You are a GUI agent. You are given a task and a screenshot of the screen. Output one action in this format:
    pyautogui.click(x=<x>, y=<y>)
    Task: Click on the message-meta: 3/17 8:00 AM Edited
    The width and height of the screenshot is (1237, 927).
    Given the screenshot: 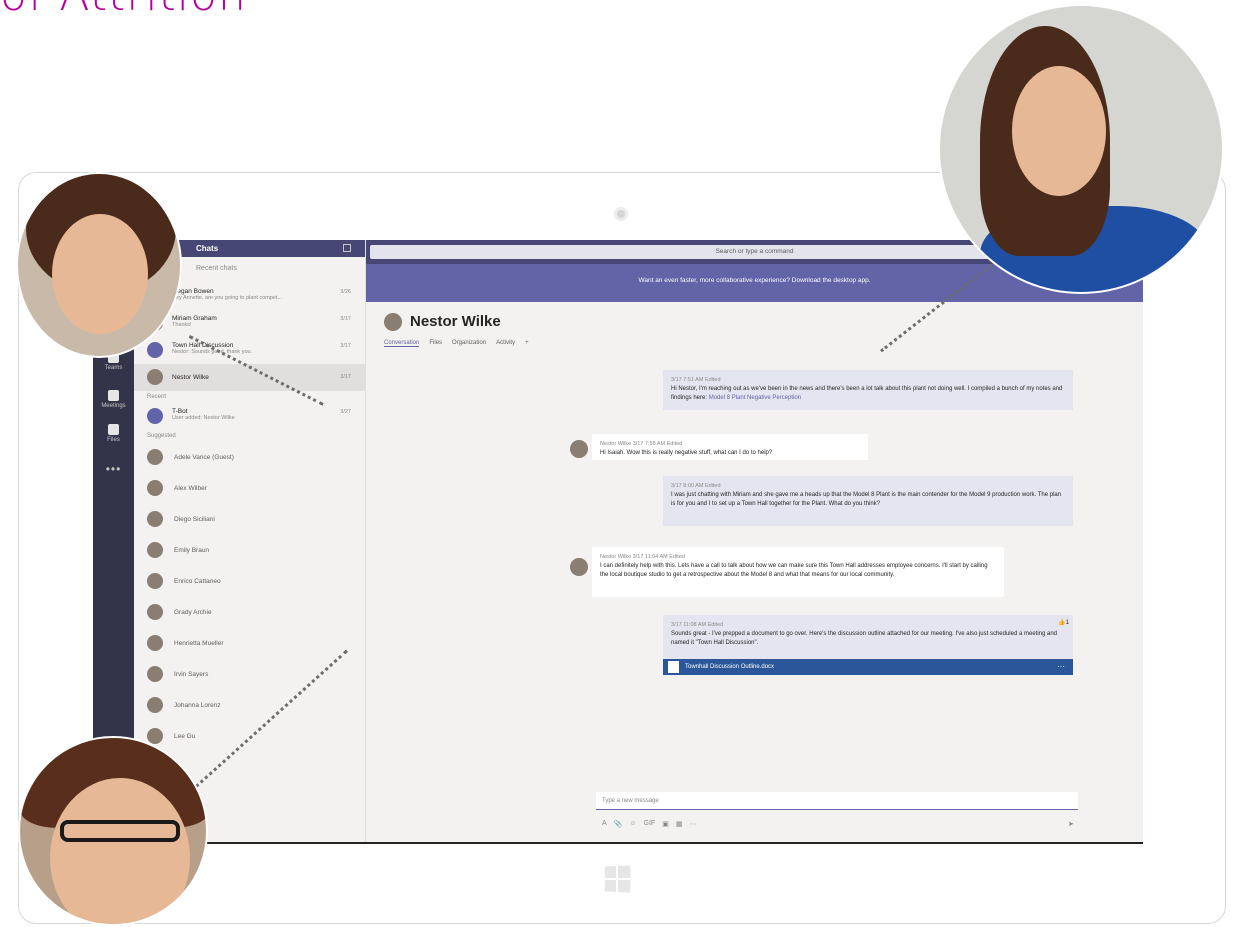 What is the action you would take?
    pyautogui.click(x=696, y=486)
    